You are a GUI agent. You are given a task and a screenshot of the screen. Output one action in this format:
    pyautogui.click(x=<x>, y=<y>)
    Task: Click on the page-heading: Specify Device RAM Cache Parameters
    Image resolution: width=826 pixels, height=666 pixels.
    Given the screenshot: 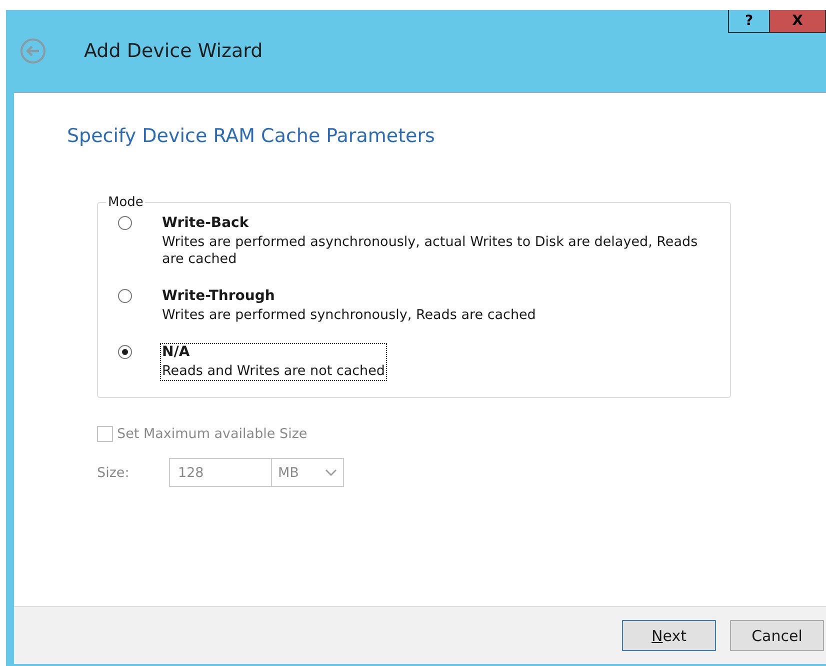 What is the action you would take?
    pyautogui.click(x=251, y=136)
    